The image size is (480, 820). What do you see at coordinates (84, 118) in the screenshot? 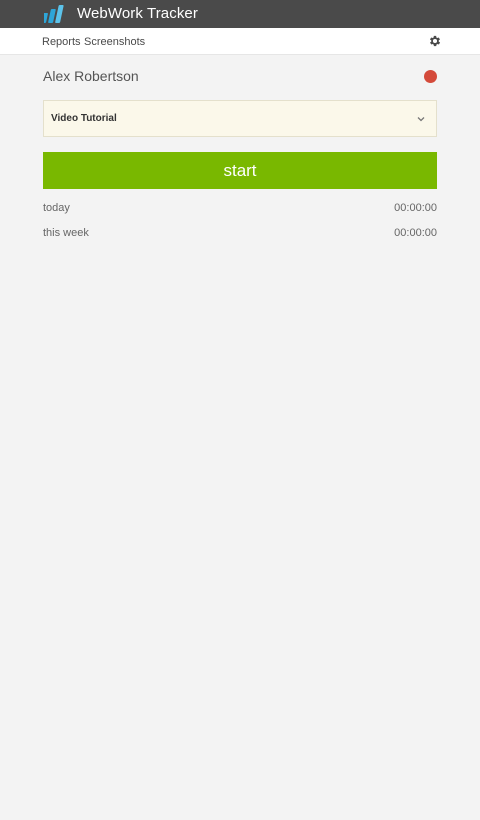
I see `project-selected-value: Video Tutorial` at bounding box center [84, 118].